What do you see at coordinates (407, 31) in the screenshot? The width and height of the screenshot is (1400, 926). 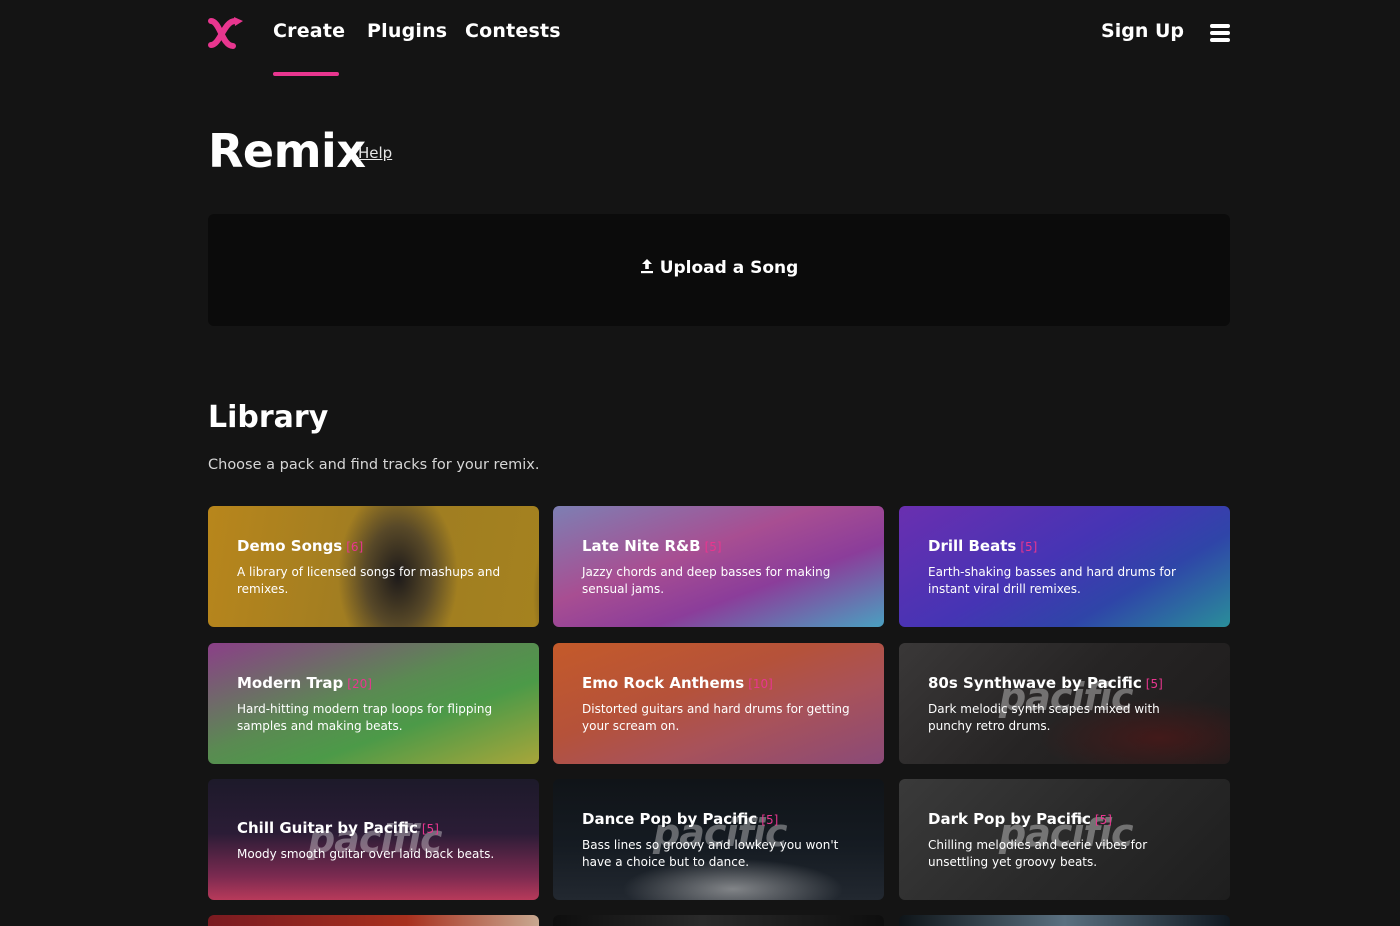 I see `nav-plugins-link: Plugins` at bounding box center [407, 31].